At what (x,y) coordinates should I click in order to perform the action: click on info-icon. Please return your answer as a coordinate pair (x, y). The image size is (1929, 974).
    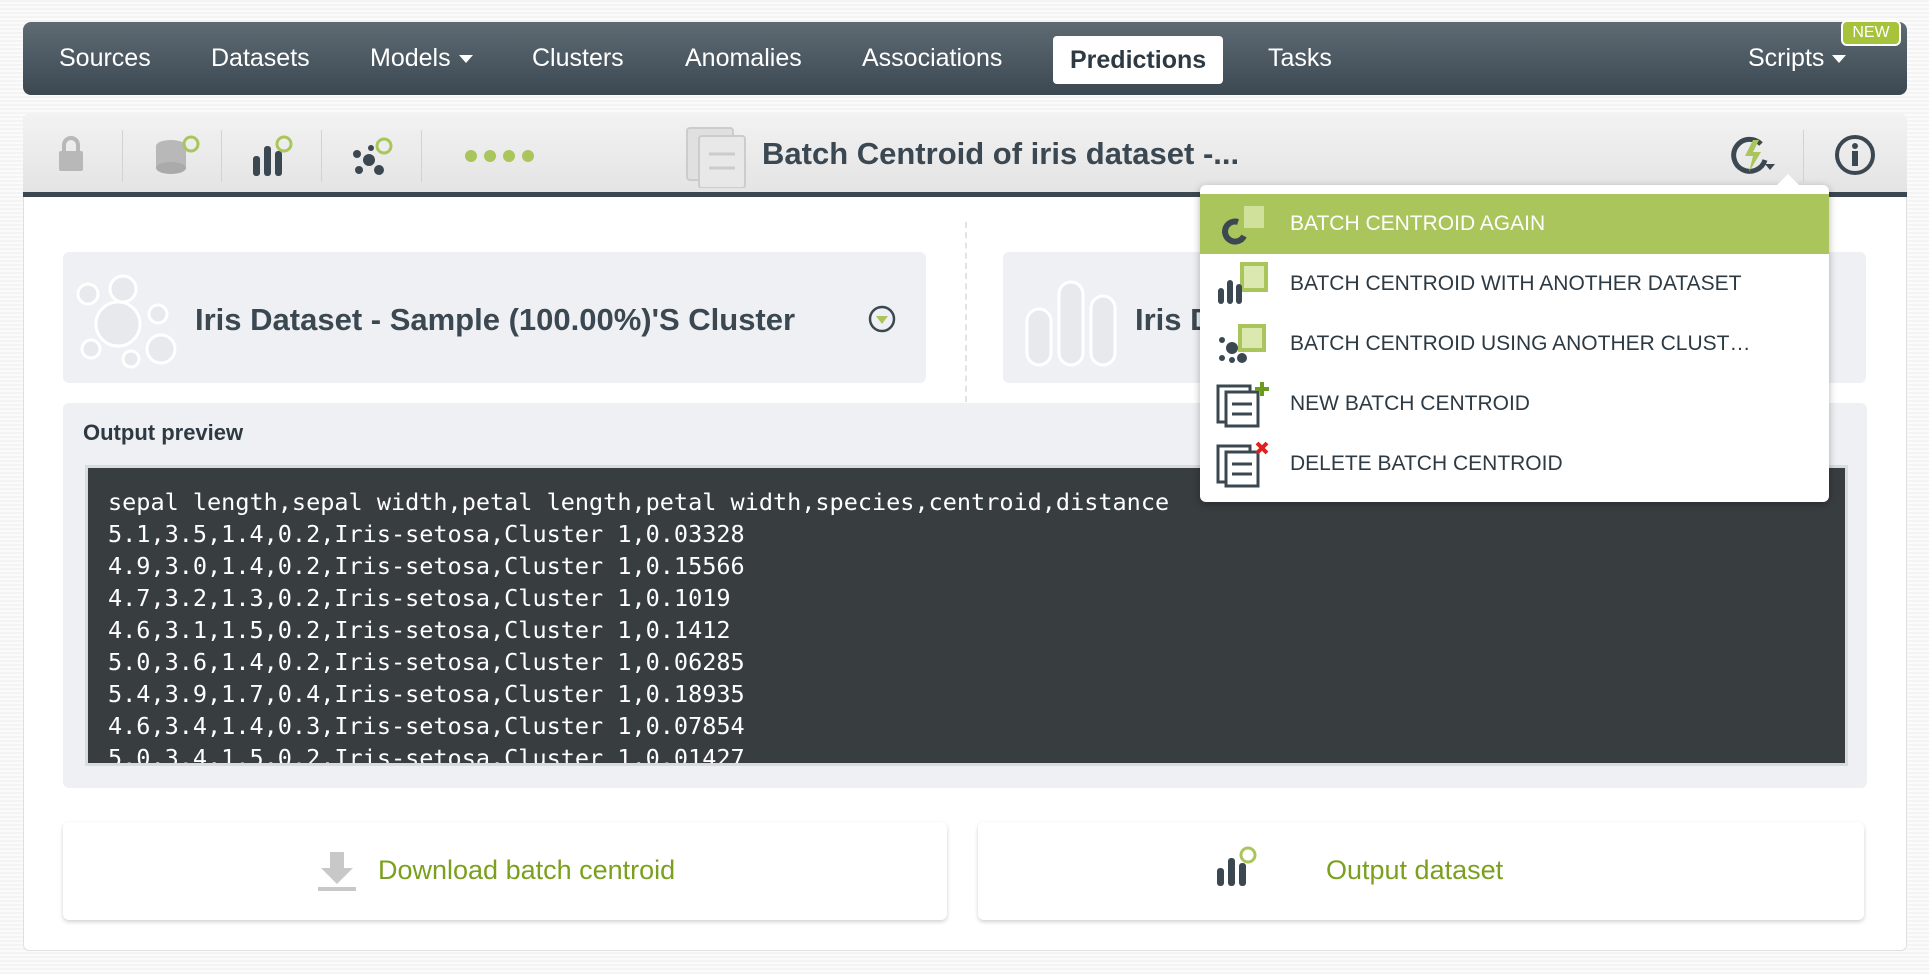
    Looking at the image, I should click on (1855, 155).